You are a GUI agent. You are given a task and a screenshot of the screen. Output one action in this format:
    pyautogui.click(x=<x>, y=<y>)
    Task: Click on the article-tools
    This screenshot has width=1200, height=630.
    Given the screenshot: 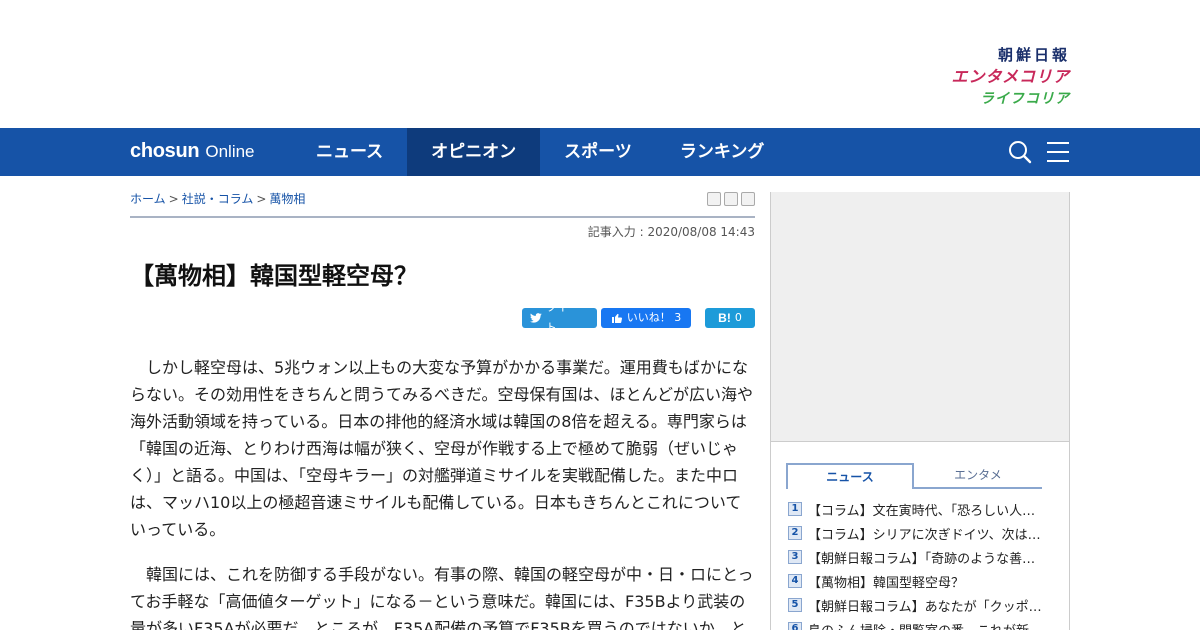 What is the action you would take?
    pyautogui.click(x=731, y=199)
    